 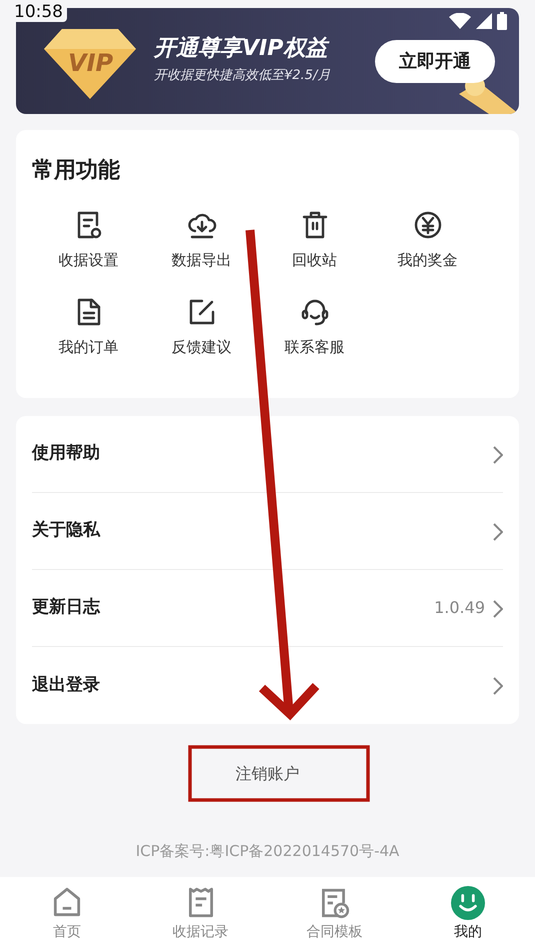 I want to click on cancel-account-link: 注销账户, so click(x=268, y=774).